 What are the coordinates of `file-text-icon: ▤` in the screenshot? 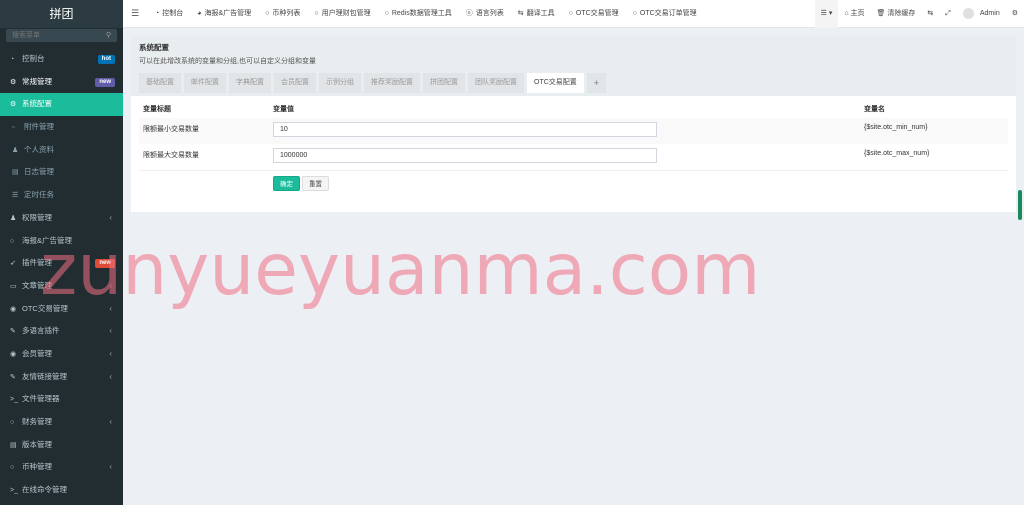 It's located at (13, 445).